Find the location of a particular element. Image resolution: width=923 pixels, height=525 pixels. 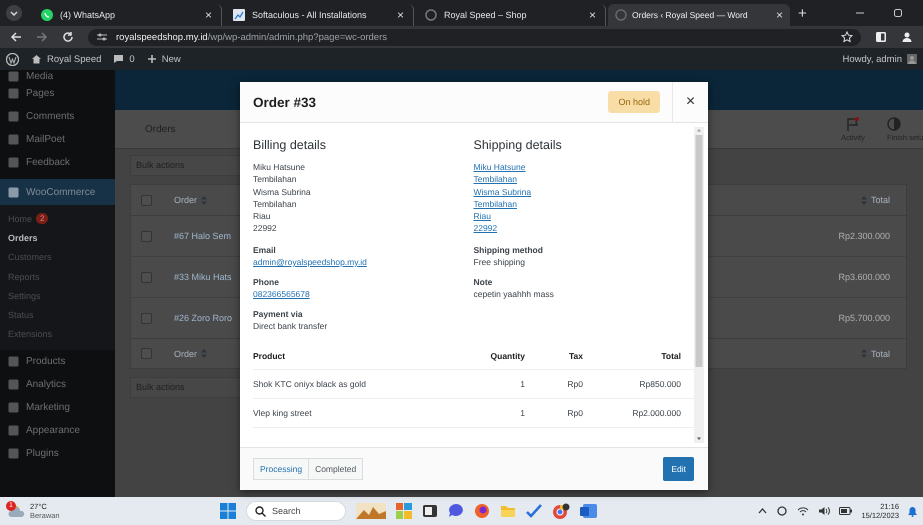

circle-icon is located at coordinates (482, 511).